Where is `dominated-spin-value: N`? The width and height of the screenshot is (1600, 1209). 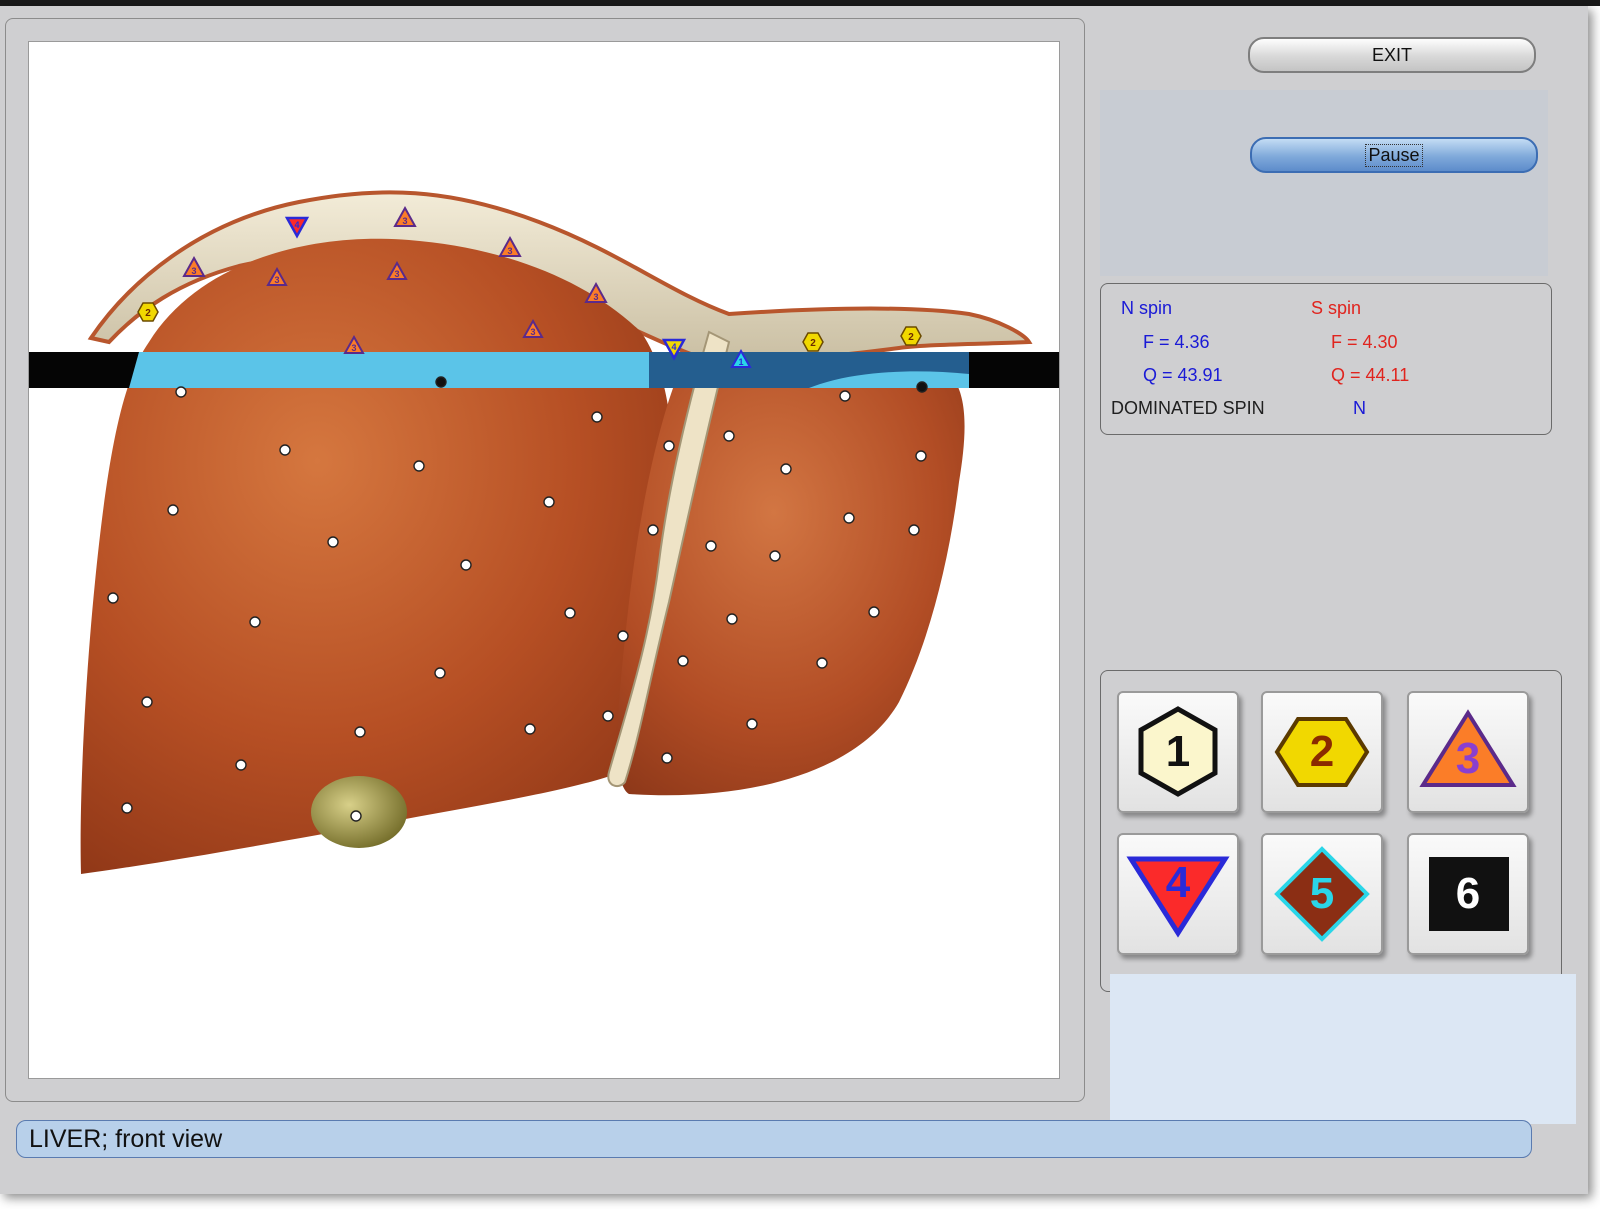 dominated-spin-value: N is located at coordinates (1359, 408).